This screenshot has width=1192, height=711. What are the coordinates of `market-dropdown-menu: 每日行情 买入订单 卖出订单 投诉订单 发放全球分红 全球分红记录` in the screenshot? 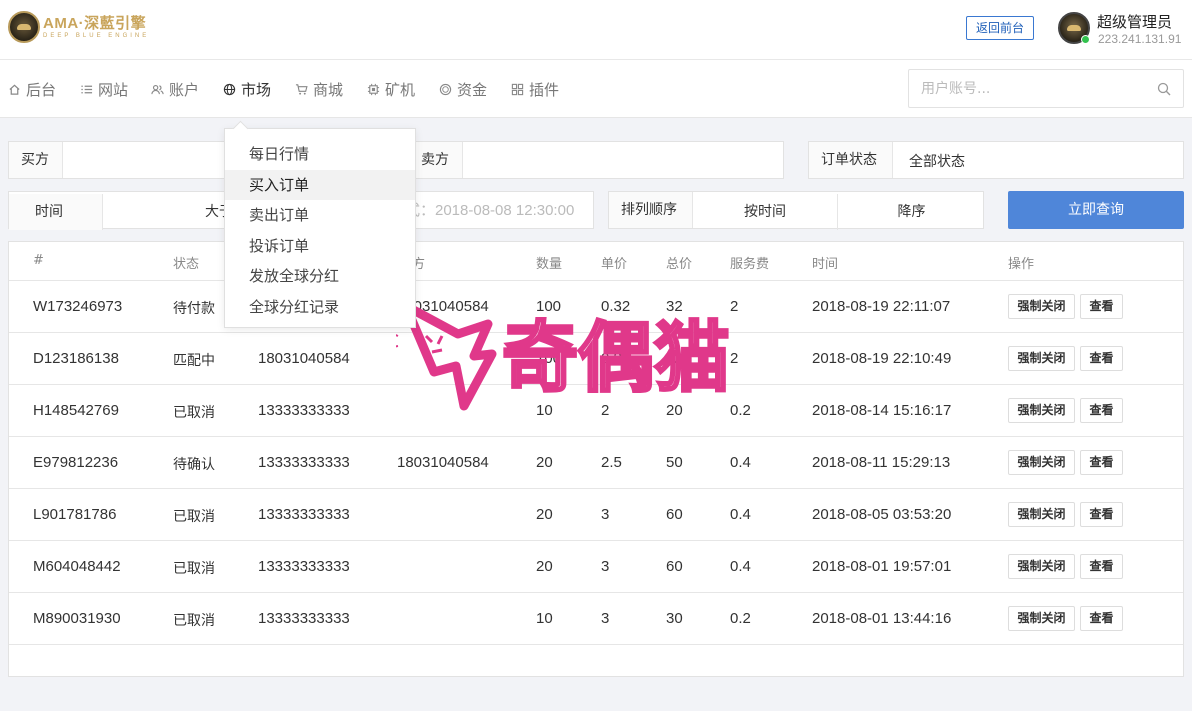 It's located at (320, 228).